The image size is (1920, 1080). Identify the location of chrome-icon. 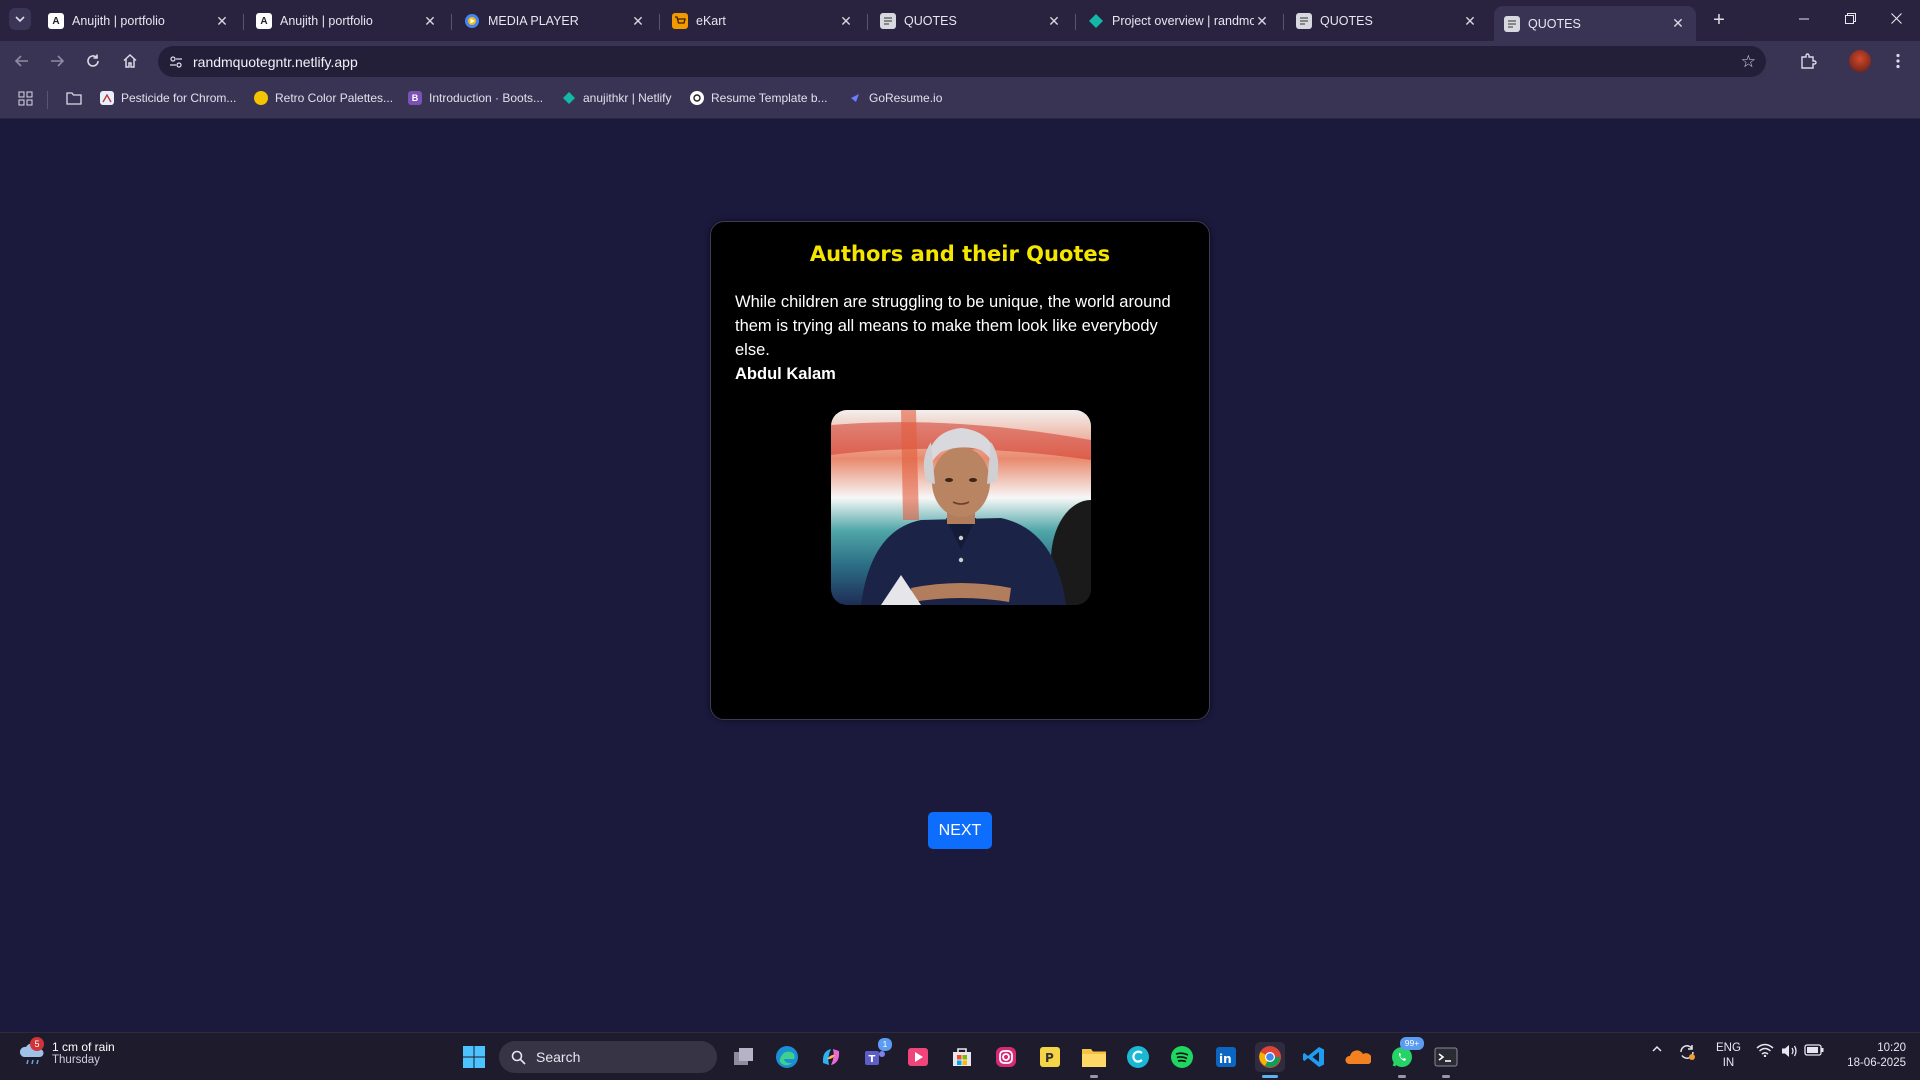
(1270, 1057).